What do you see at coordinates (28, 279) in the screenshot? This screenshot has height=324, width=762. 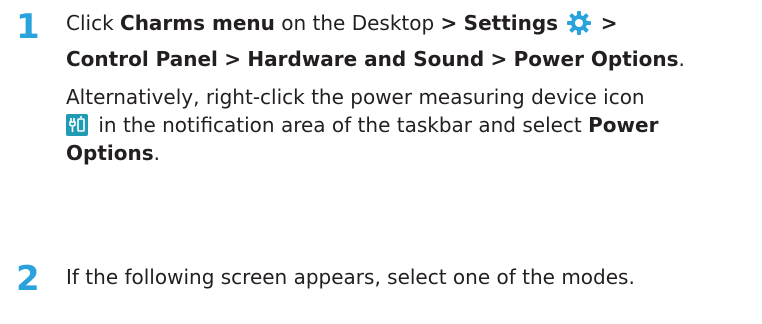 I see `step-number: 2` at bounding box center [28, 279].